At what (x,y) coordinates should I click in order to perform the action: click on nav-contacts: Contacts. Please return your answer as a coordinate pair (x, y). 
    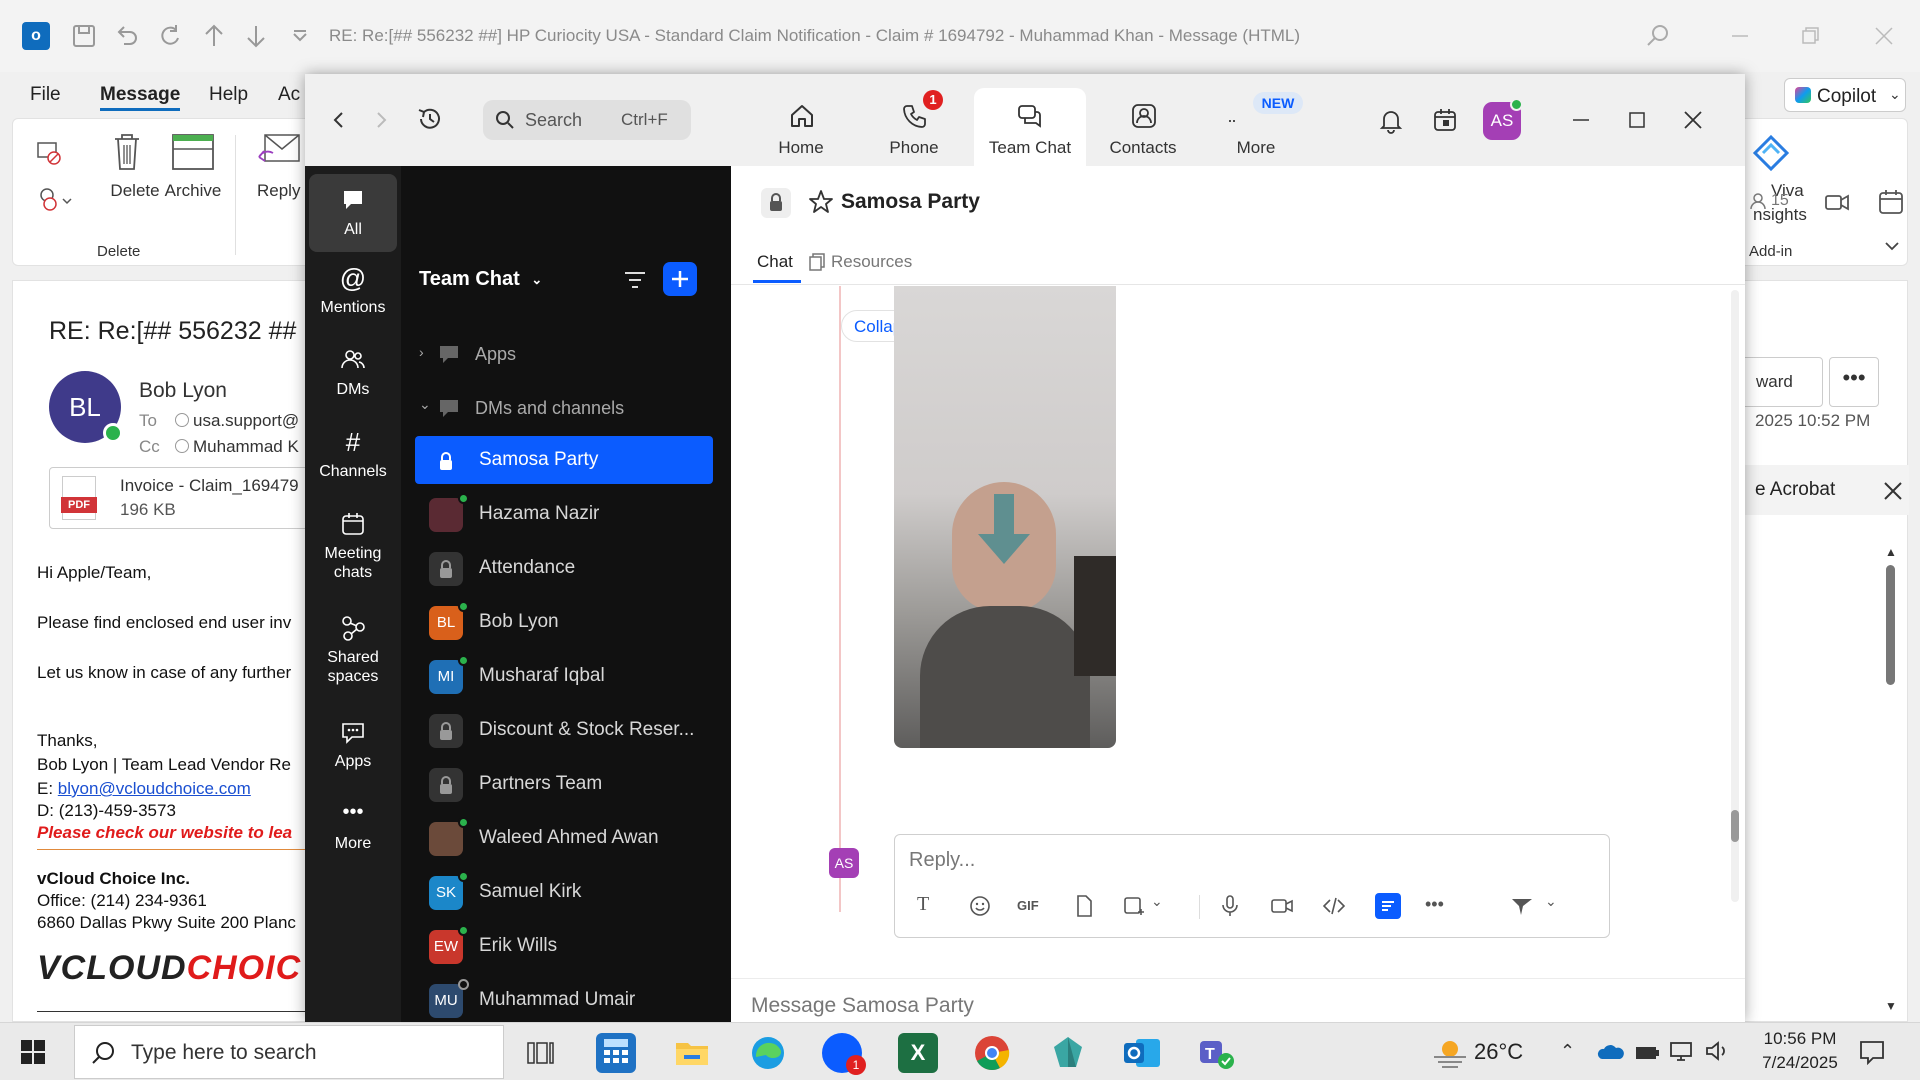
    Looking at the image, I should click on (1143, 127).